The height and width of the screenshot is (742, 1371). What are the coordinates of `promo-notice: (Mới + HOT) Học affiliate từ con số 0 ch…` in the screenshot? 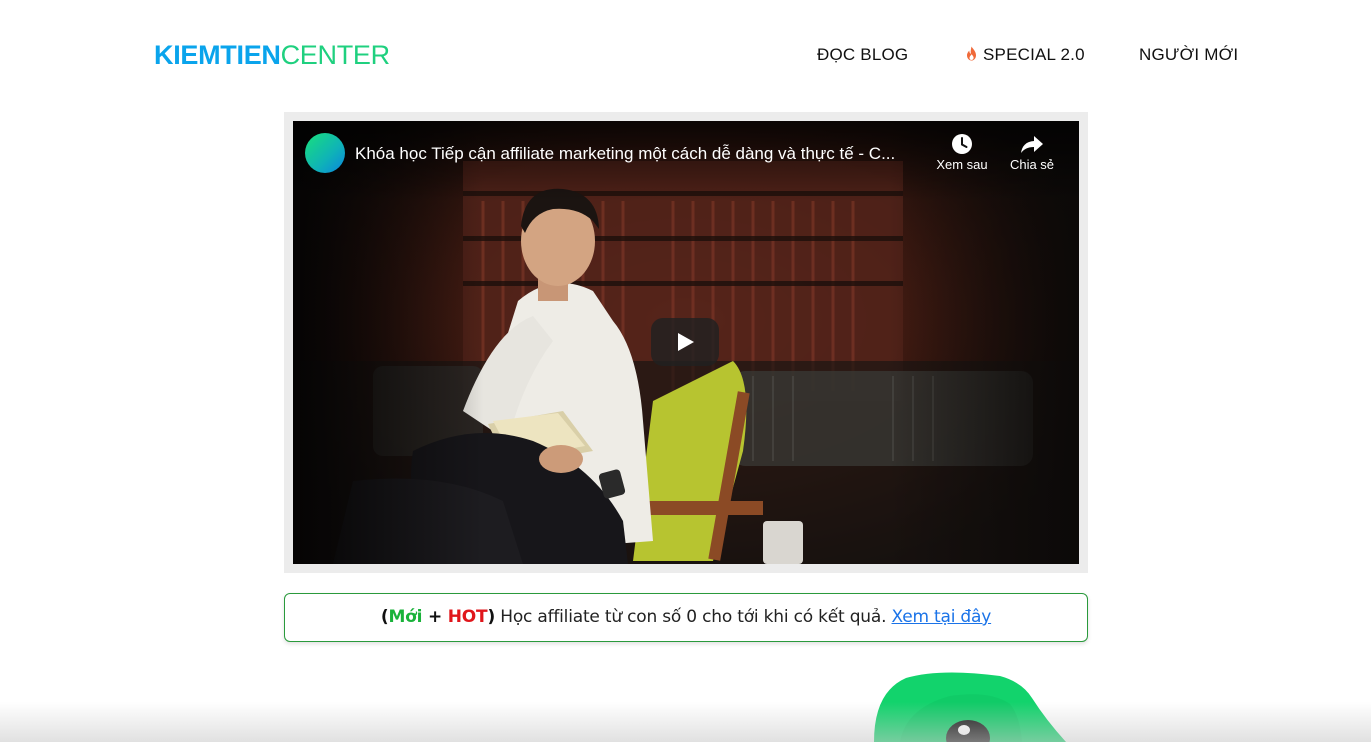 It's located at (686, 617).